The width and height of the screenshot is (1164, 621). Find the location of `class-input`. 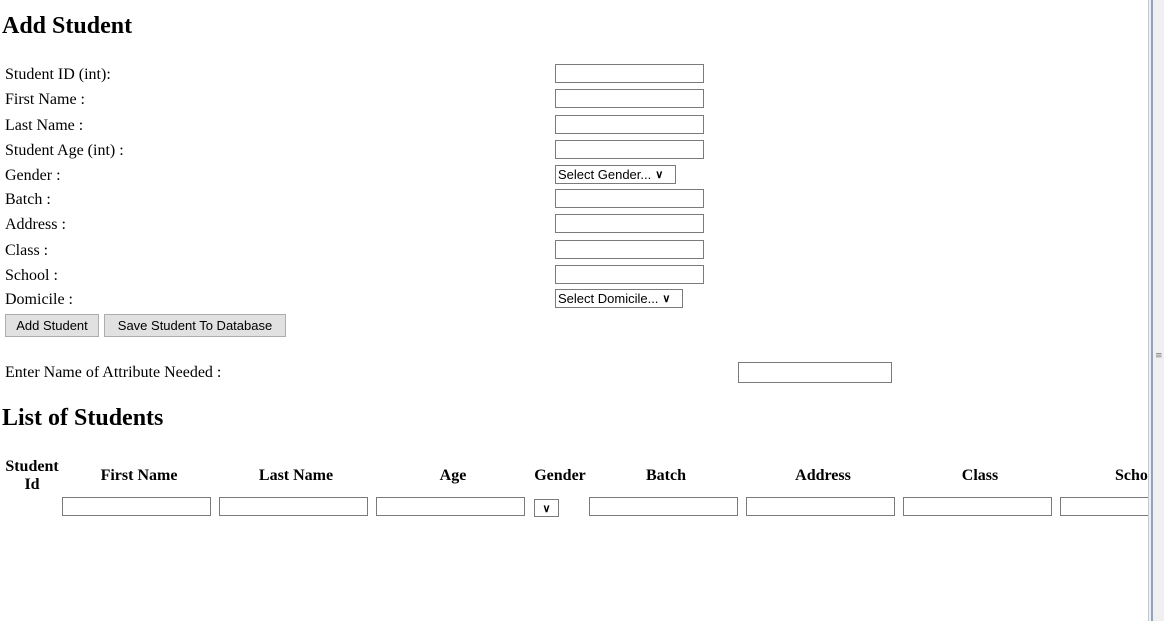

class-input is located at coordinates (629, 249).